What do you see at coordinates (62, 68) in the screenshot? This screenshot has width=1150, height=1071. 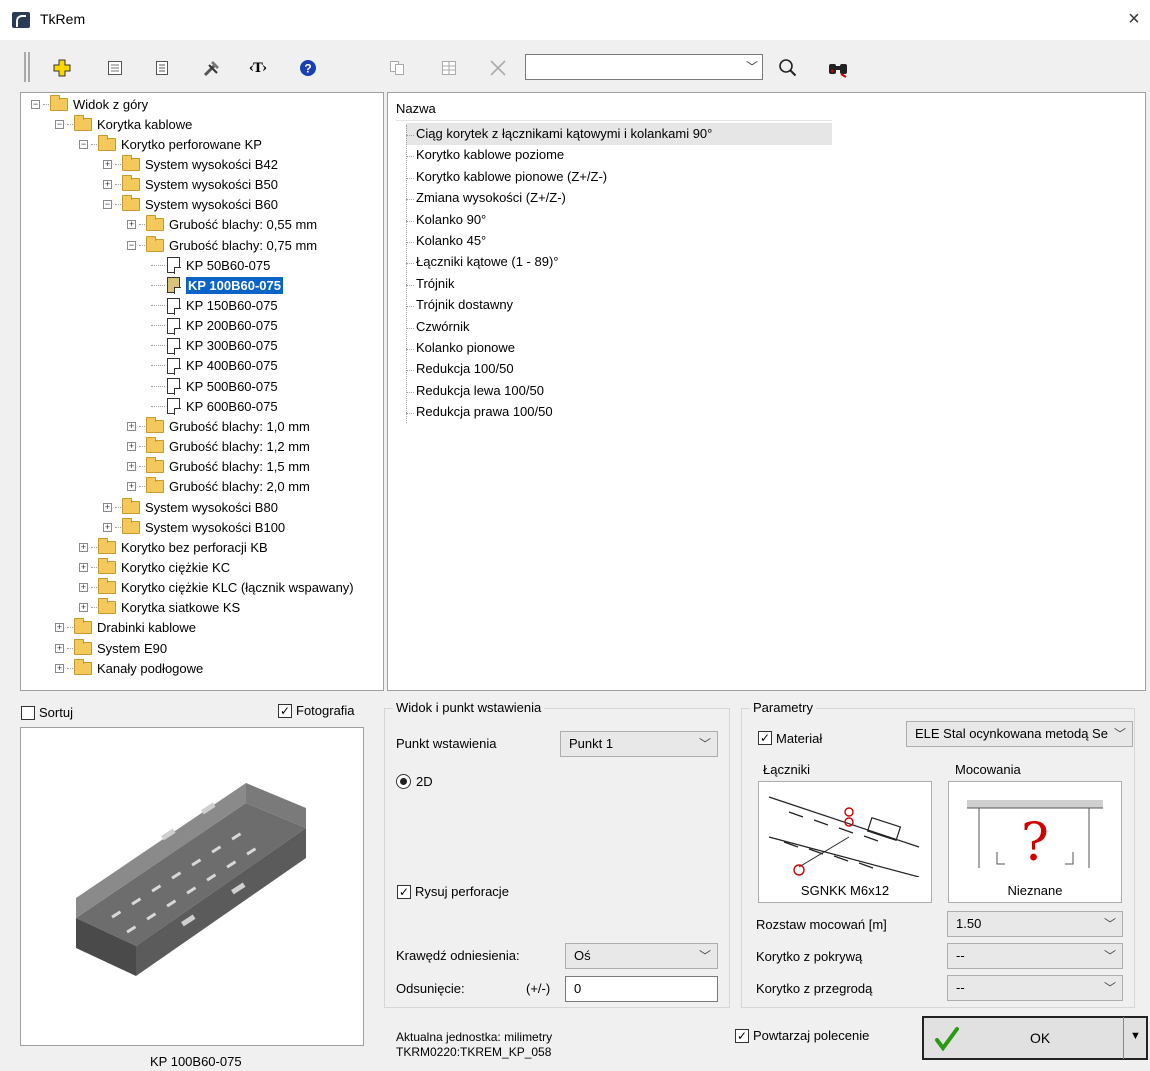 I see `add-icon` at bounding box center [62, 68].